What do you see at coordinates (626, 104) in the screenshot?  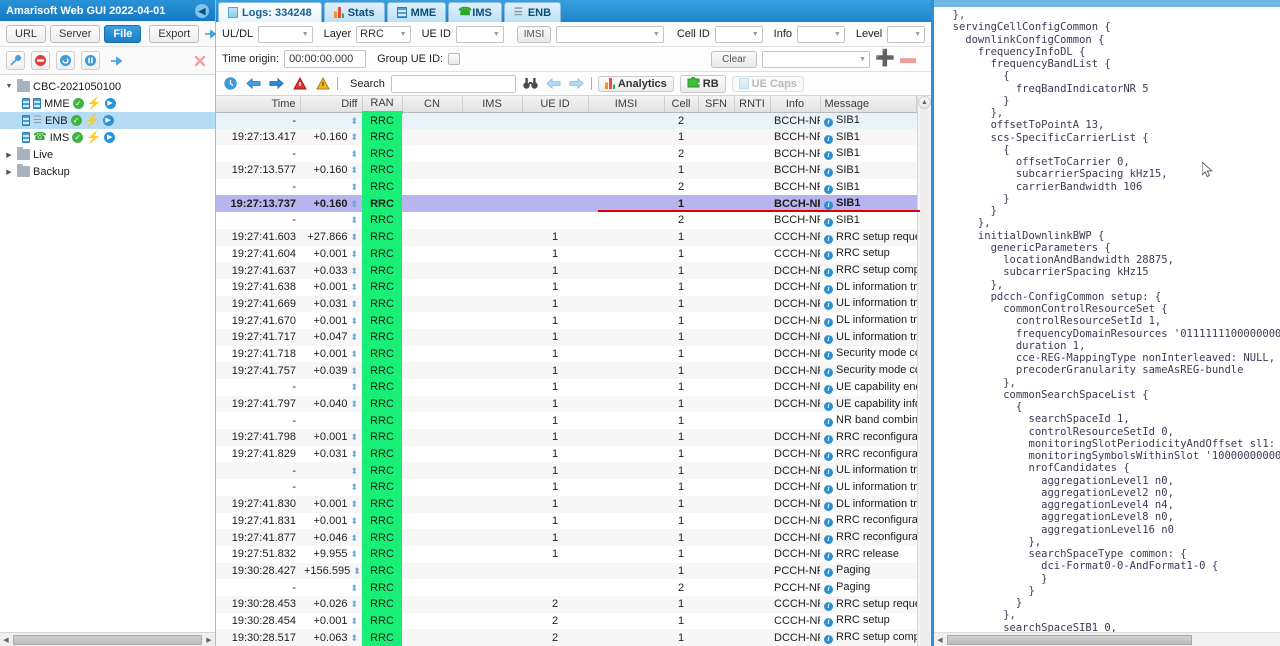 I see `col-imsi: IMSI` at bounding box center [626, 104].